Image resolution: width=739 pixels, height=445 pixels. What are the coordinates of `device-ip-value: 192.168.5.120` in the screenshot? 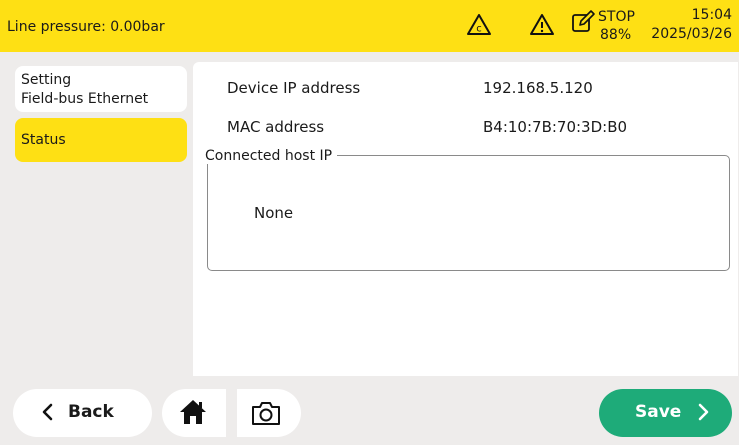 It's located at (538, 88).